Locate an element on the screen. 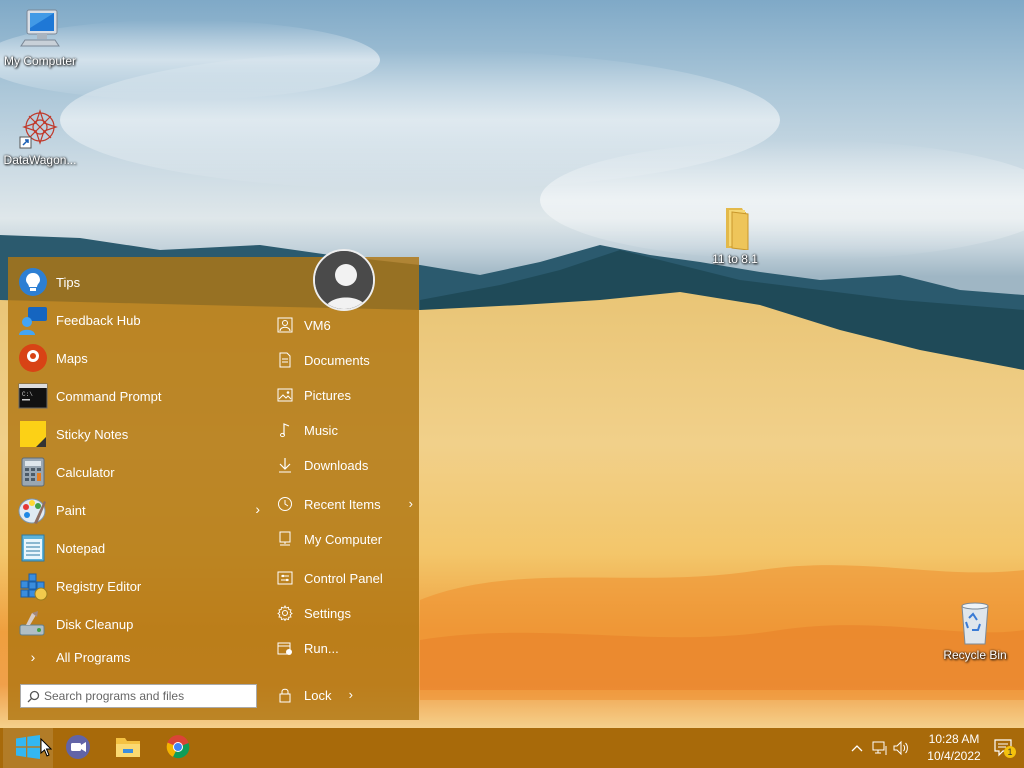 This screenshot has height=768, width=1024. run-icon is located at coordinates (285, 648).